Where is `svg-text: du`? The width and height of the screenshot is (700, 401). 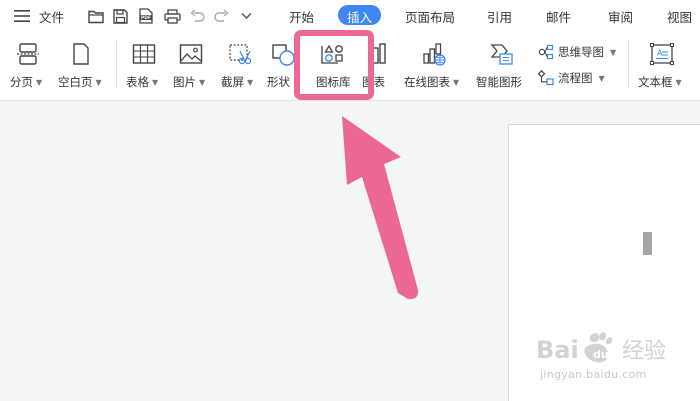
svg-text: du is located at coordinates (601, 354).